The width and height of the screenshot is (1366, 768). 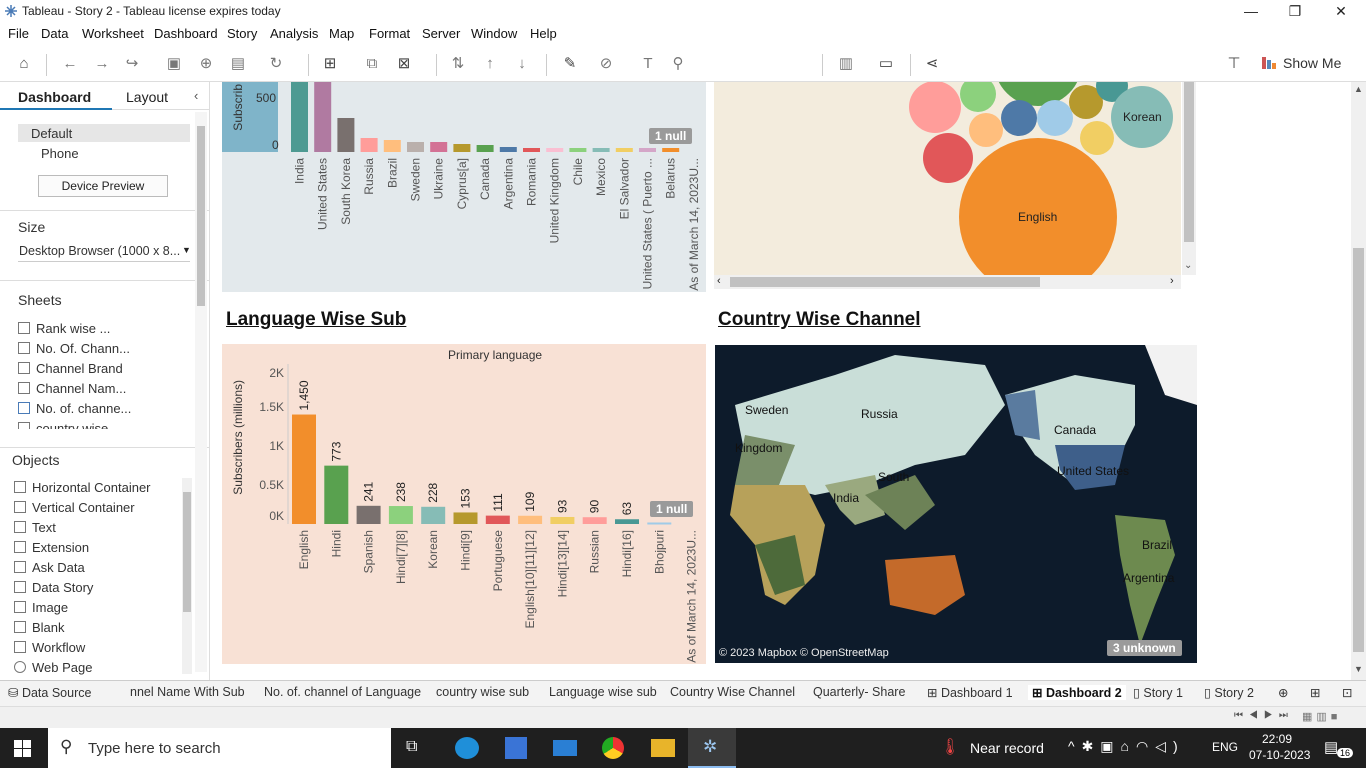 What do you see at coordinates (35, 527) in the screenshot?
I see `object-text: Text` at bounding box center [35, 527].